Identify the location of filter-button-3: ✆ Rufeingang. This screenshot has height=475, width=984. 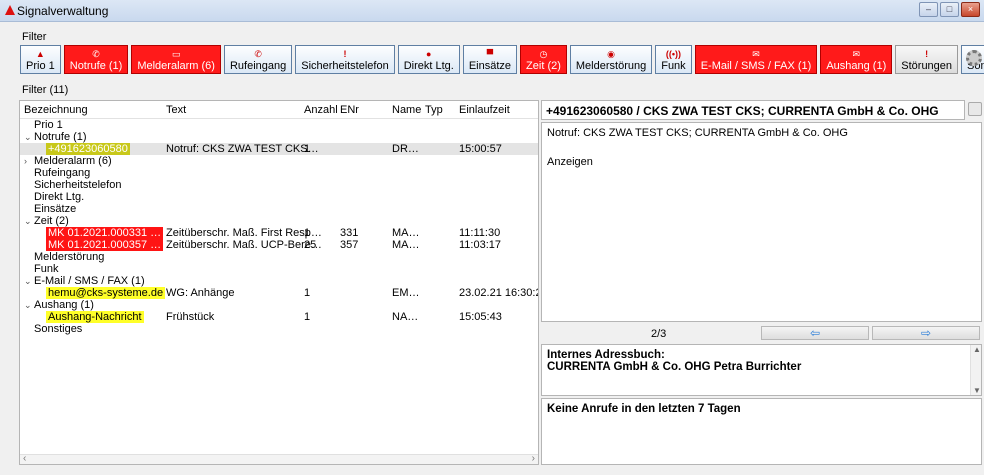
(258, 59).